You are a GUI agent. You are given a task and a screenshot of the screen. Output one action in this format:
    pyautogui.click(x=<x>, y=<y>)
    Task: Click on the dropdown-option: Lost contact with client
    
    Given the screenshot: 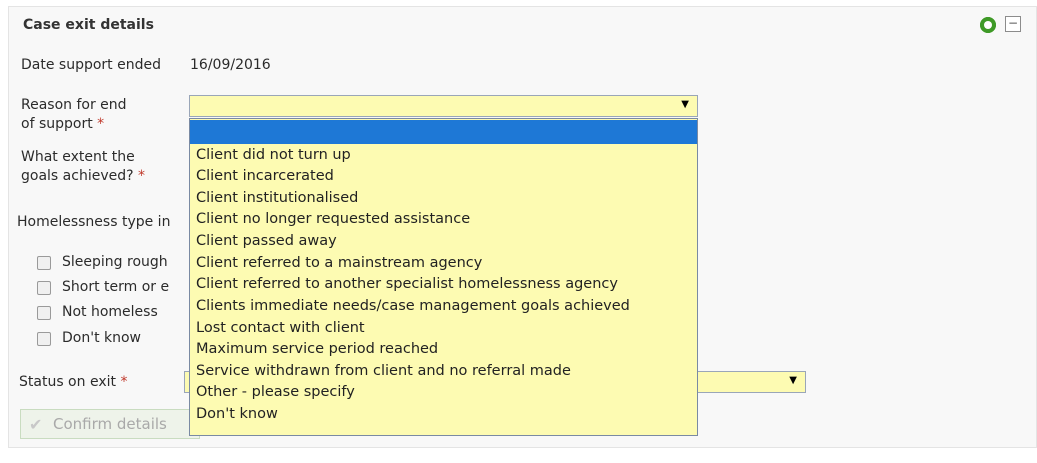 What is the action you would take?
    pyautogui.click(x=443, y=328)
    